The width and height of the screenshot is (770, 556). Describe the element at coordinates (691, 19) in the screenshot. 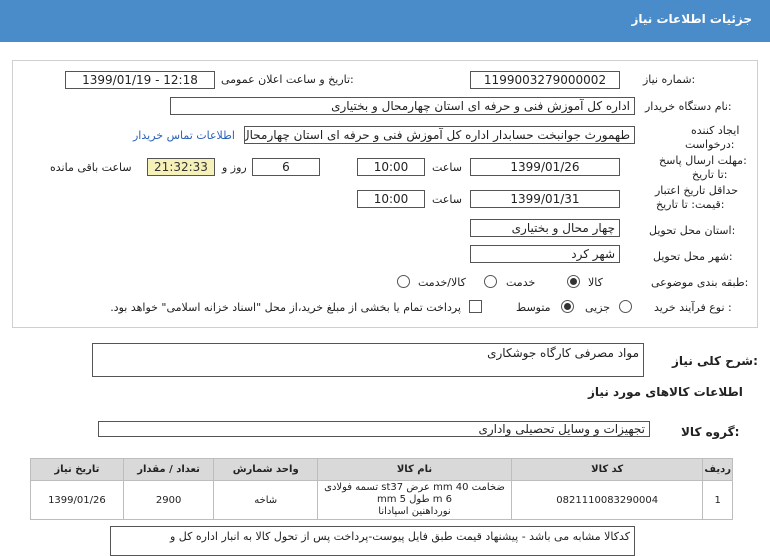

I see `page-title: جزئیات اطلاعات نیاز` at that location.